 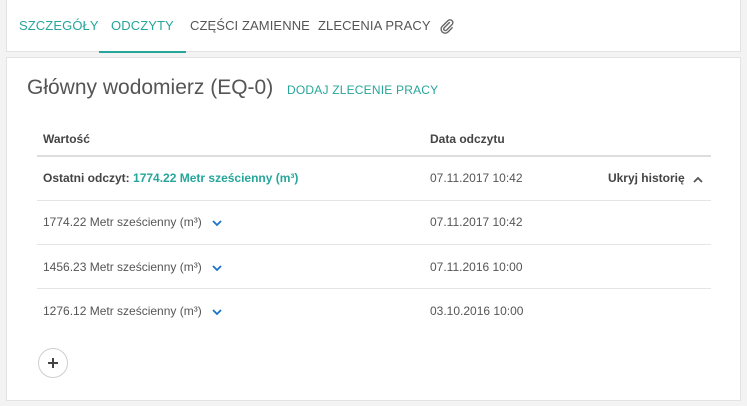 I want to click on chevron-up-icon, so click(x=698, y=179).